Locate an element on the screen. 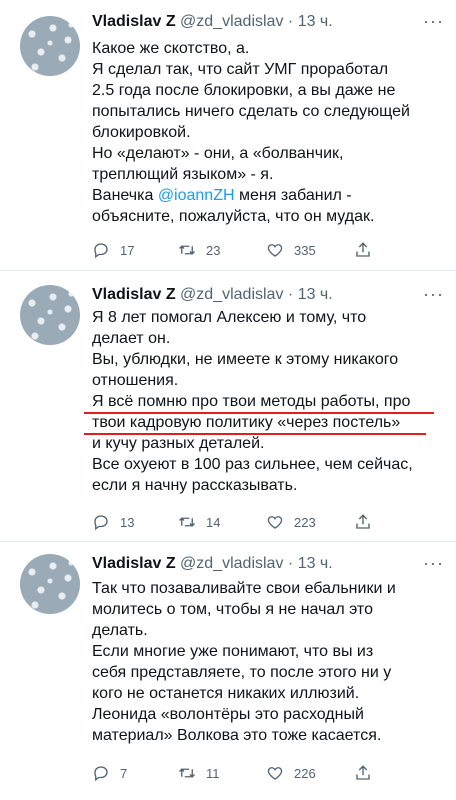  tweet-line: попытались ничего сделать со следующей is located at coordinates (251, 111).